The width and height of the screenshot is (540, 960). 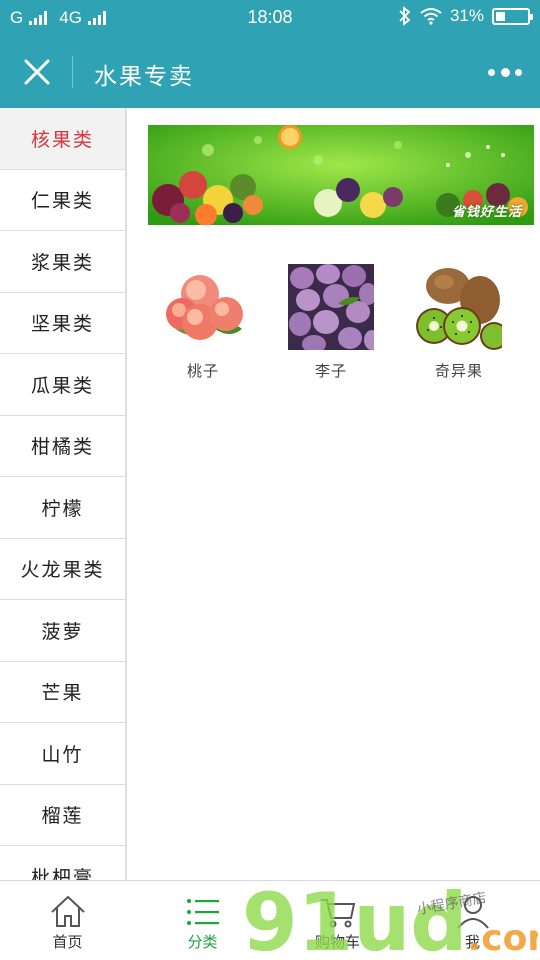 I want to click on close-button, so click(x=37, y=72).